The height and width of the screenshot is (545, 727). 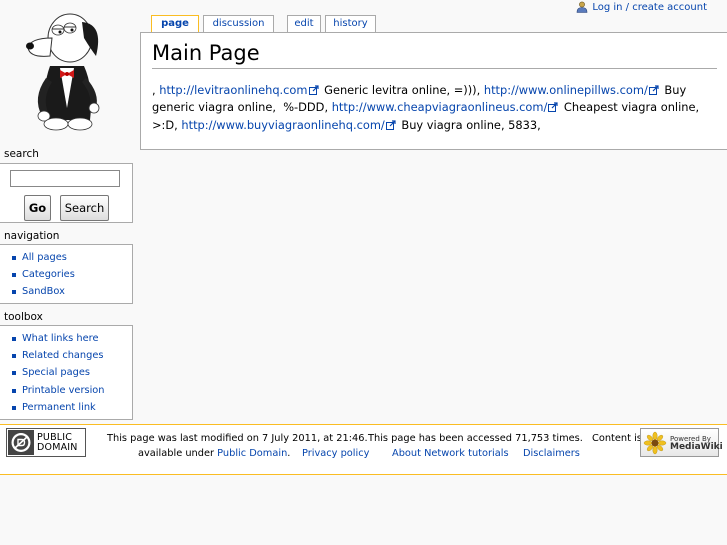 What do you see at coordinates (66, 193) in the screenshot?
I see `search-portlet: Go Search` at bounding box center [66, 193].